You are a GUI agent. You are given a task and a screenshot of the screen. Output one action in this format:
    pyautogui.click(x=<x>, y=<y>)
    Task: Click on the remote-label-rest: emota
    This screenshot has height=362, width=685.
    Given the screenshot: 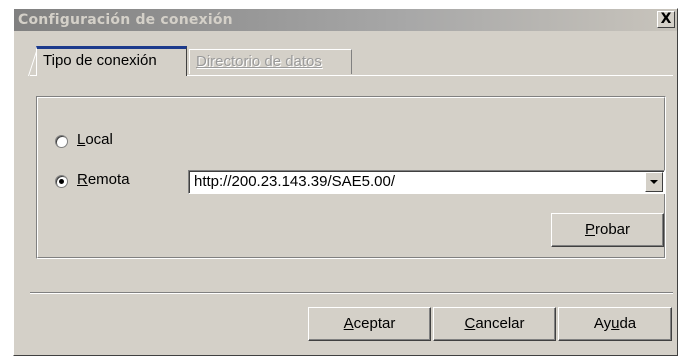 What is the action you would take?
    pyautogui.click(x=108, y=179)
    